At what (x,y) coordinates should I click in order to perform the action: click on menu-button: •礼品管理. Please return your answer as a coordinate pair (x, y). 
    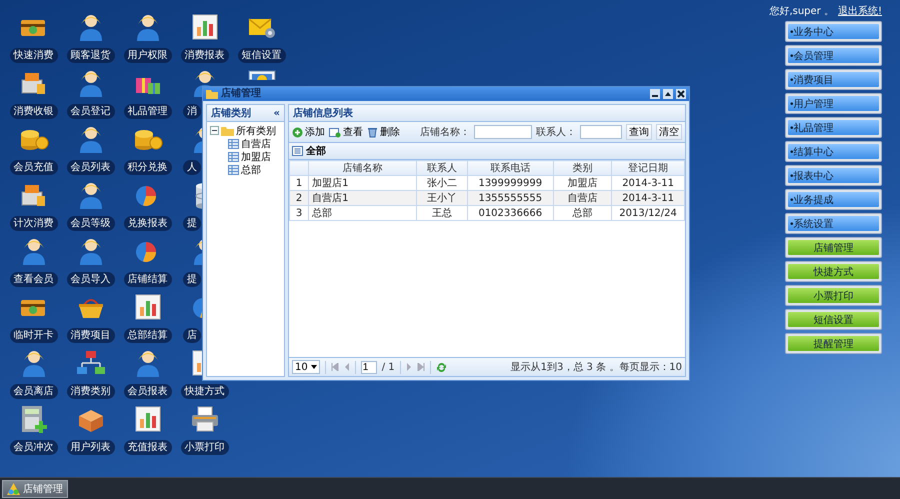
    Looking at the image, I should click on (833, 127).